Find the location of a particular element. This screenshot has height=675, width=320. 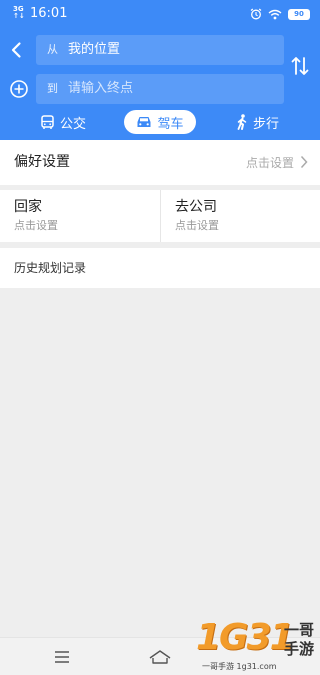

go-work-title: 去公司 is located at coordinates (196, 207).